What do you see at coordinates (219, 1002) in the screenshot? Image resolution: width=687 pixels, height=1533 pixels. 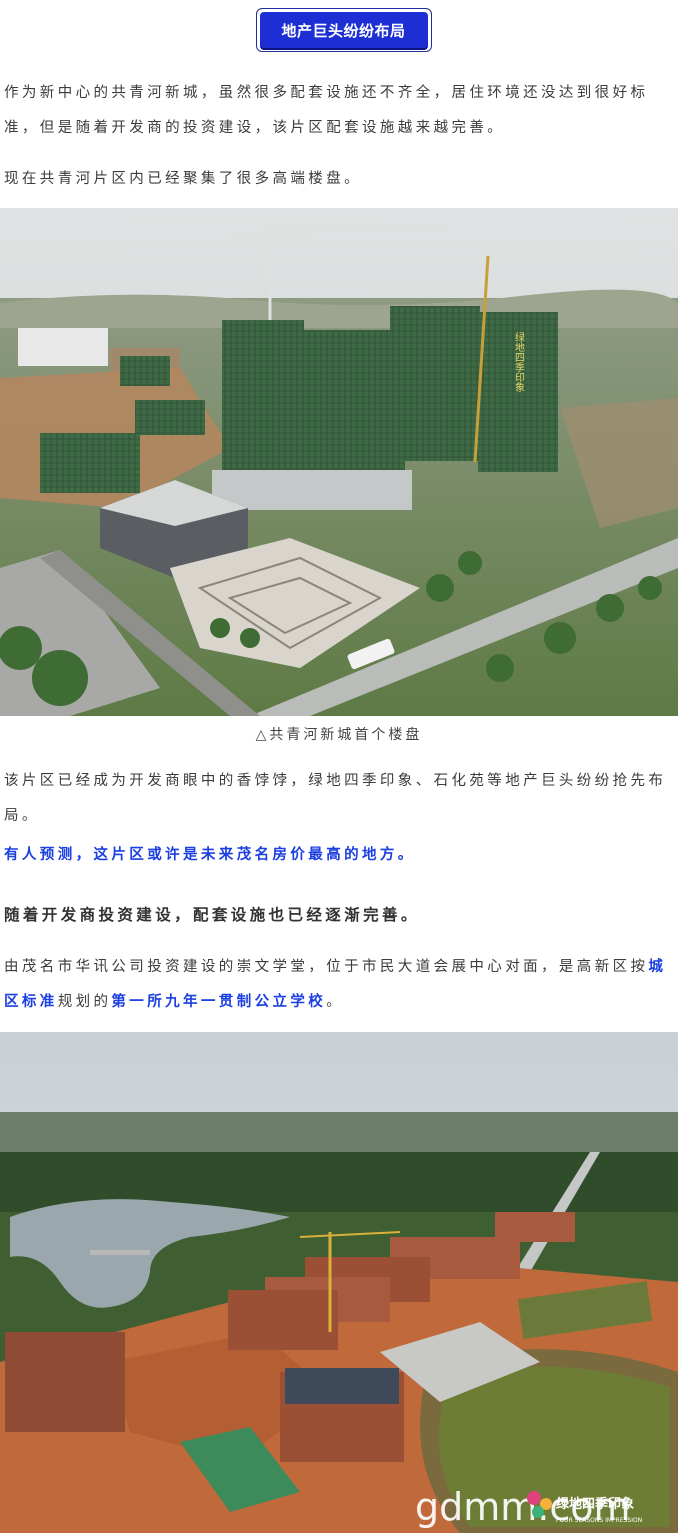 I see `highlight-first-school: 第一所九年一贯制公立学校` at bounding box center [219, 1002].